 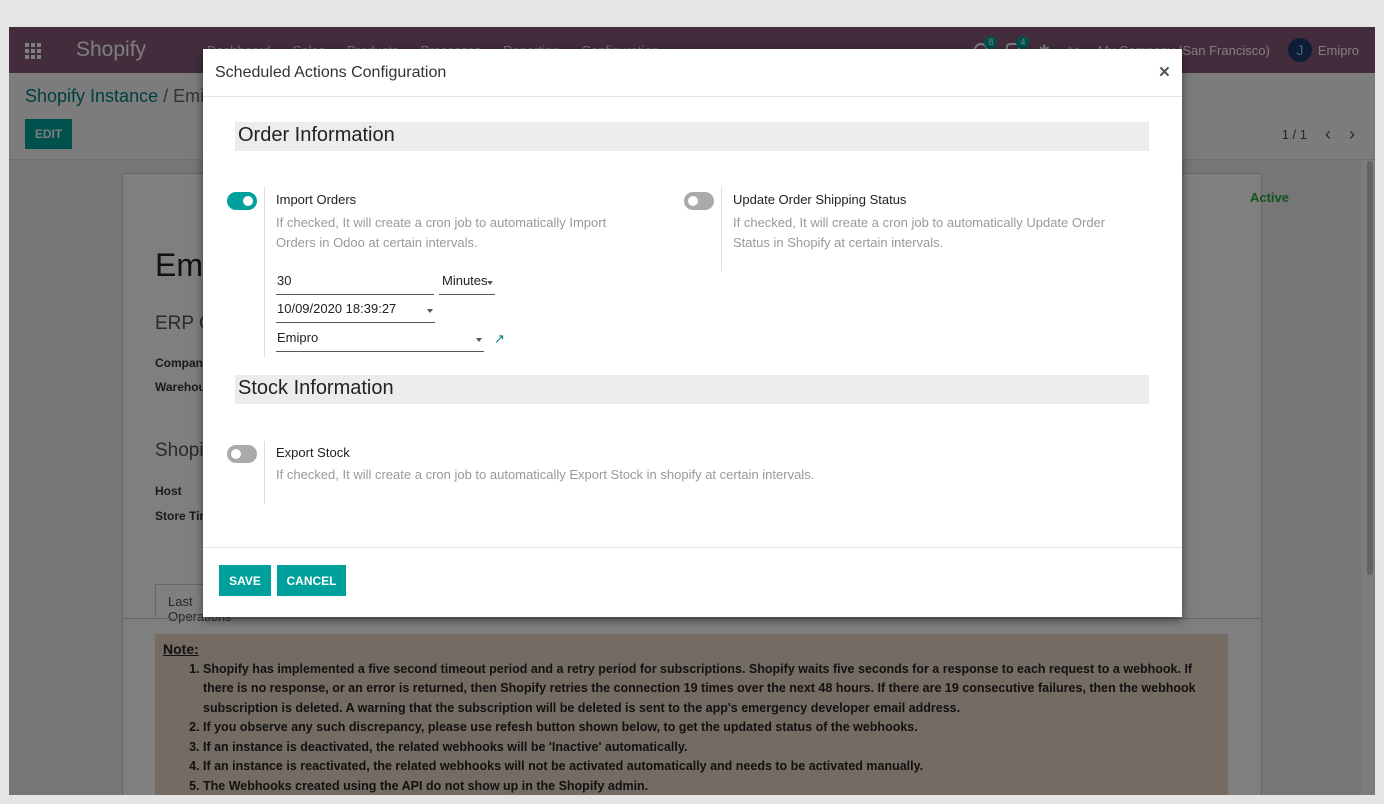 I want to click on next-execution-date-input: 10/09/2020 18:39:27, so click(x=355, y=311).